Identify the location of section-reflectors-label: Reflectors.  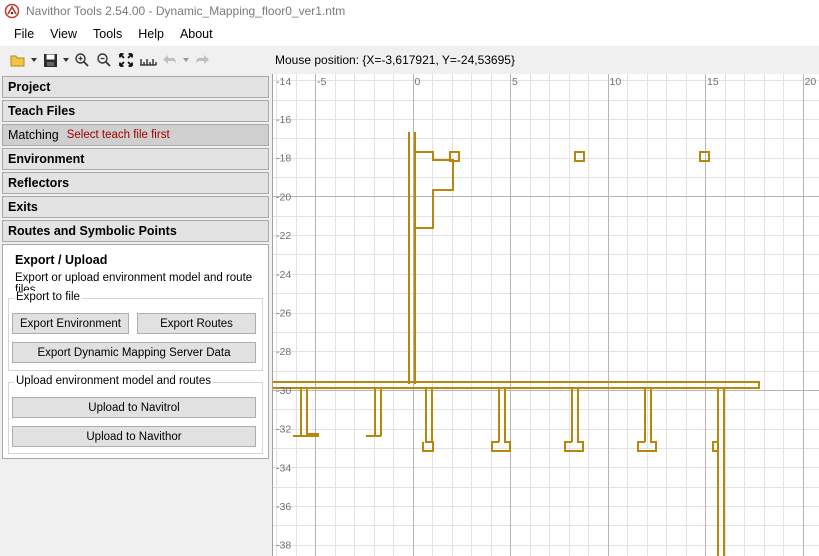
(39, 183).